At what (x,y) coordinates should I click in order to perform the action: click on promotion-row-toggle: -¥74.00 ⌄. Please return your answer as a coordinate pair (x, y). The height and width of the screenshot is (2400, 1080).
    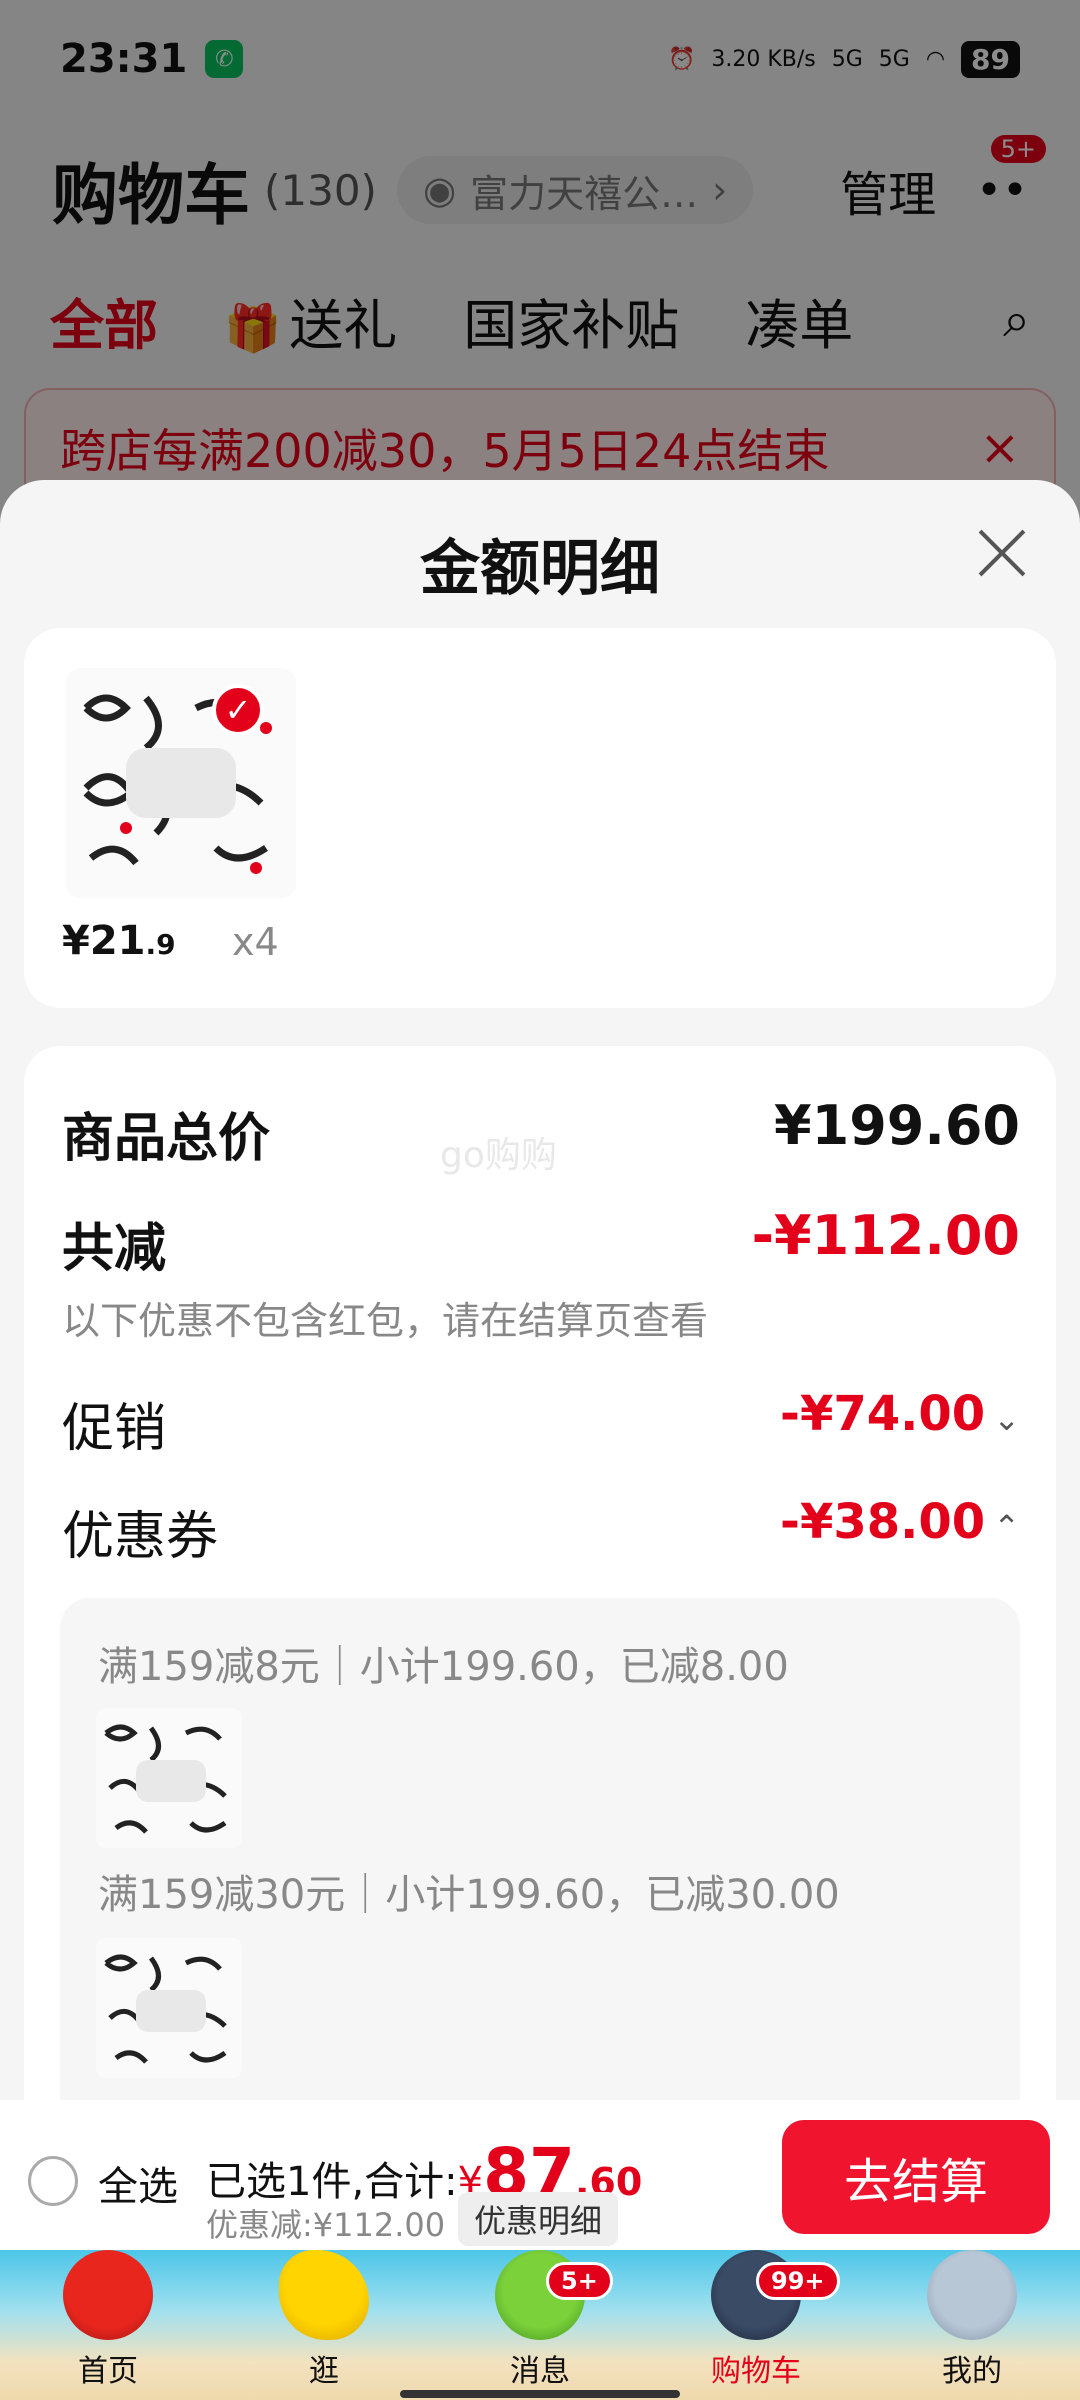
    Looking at the image, I should click on (900, 1414).